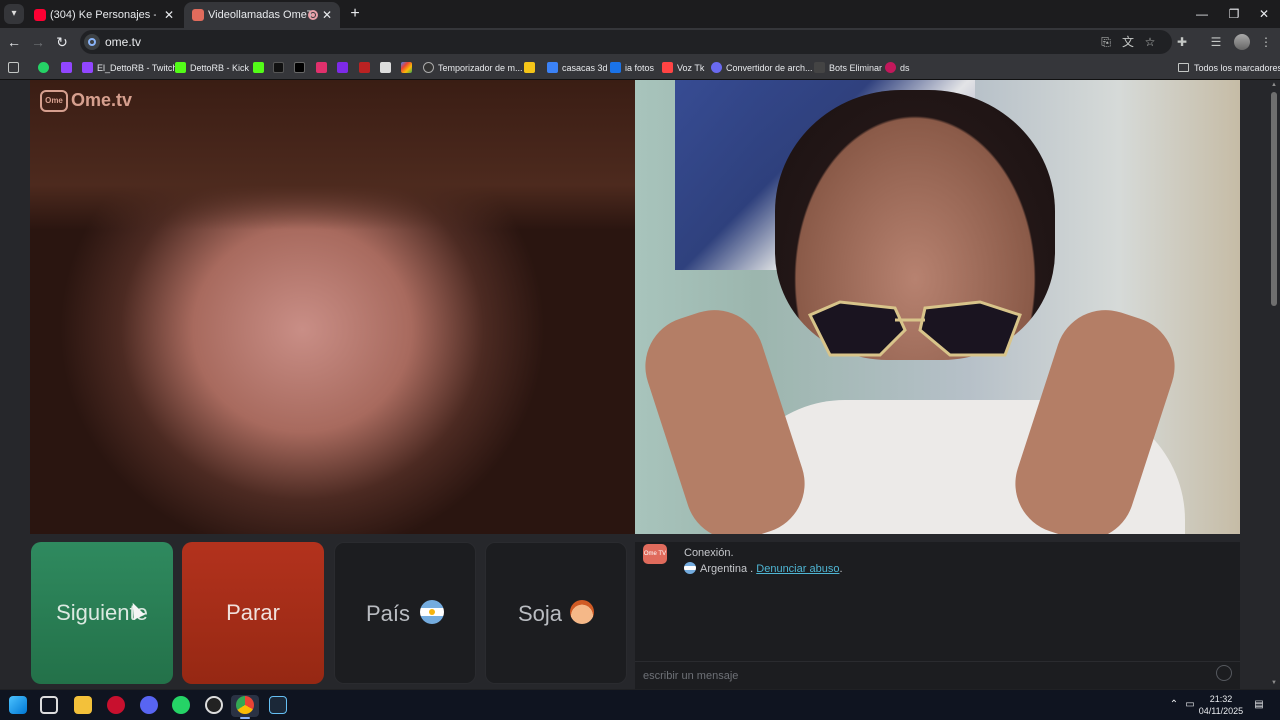 This screenshot has width=1280, height=720. What do you see at coordinates (342, 67) in the screenshot?
I see `canva-icon` at bounding box center [342, 67].